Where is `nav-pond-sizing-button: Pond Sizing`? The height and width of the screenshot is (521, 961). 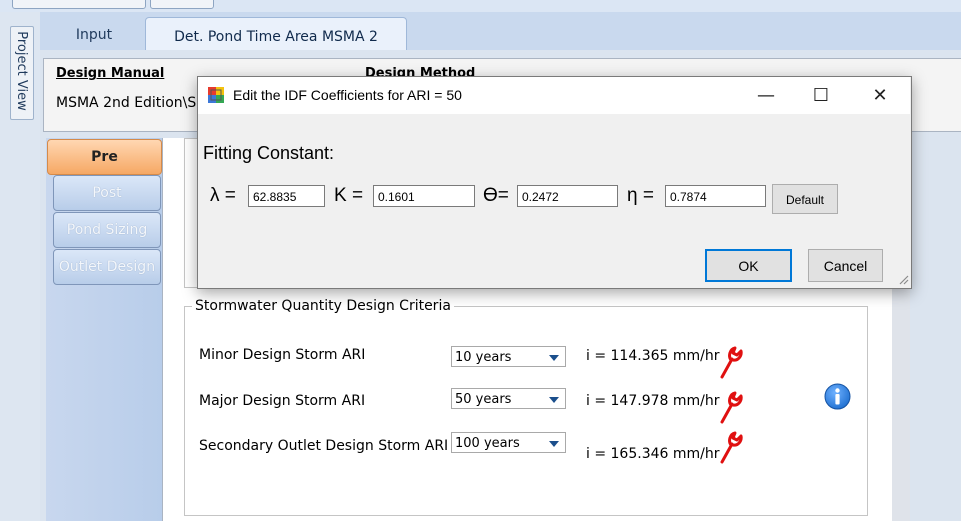
nav-pond-sizing-button: Pond Sizing is located at coordinates (107, 230).